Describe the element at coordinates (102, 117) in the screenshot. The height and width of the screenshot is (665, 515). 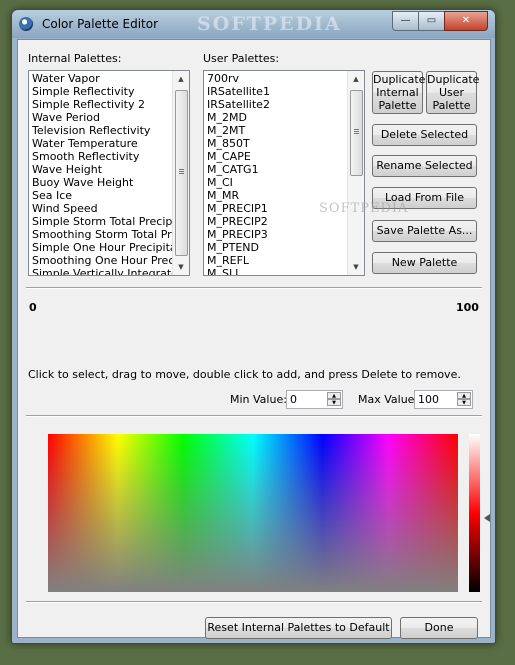
I see `list-item: Wave Period` at that location.